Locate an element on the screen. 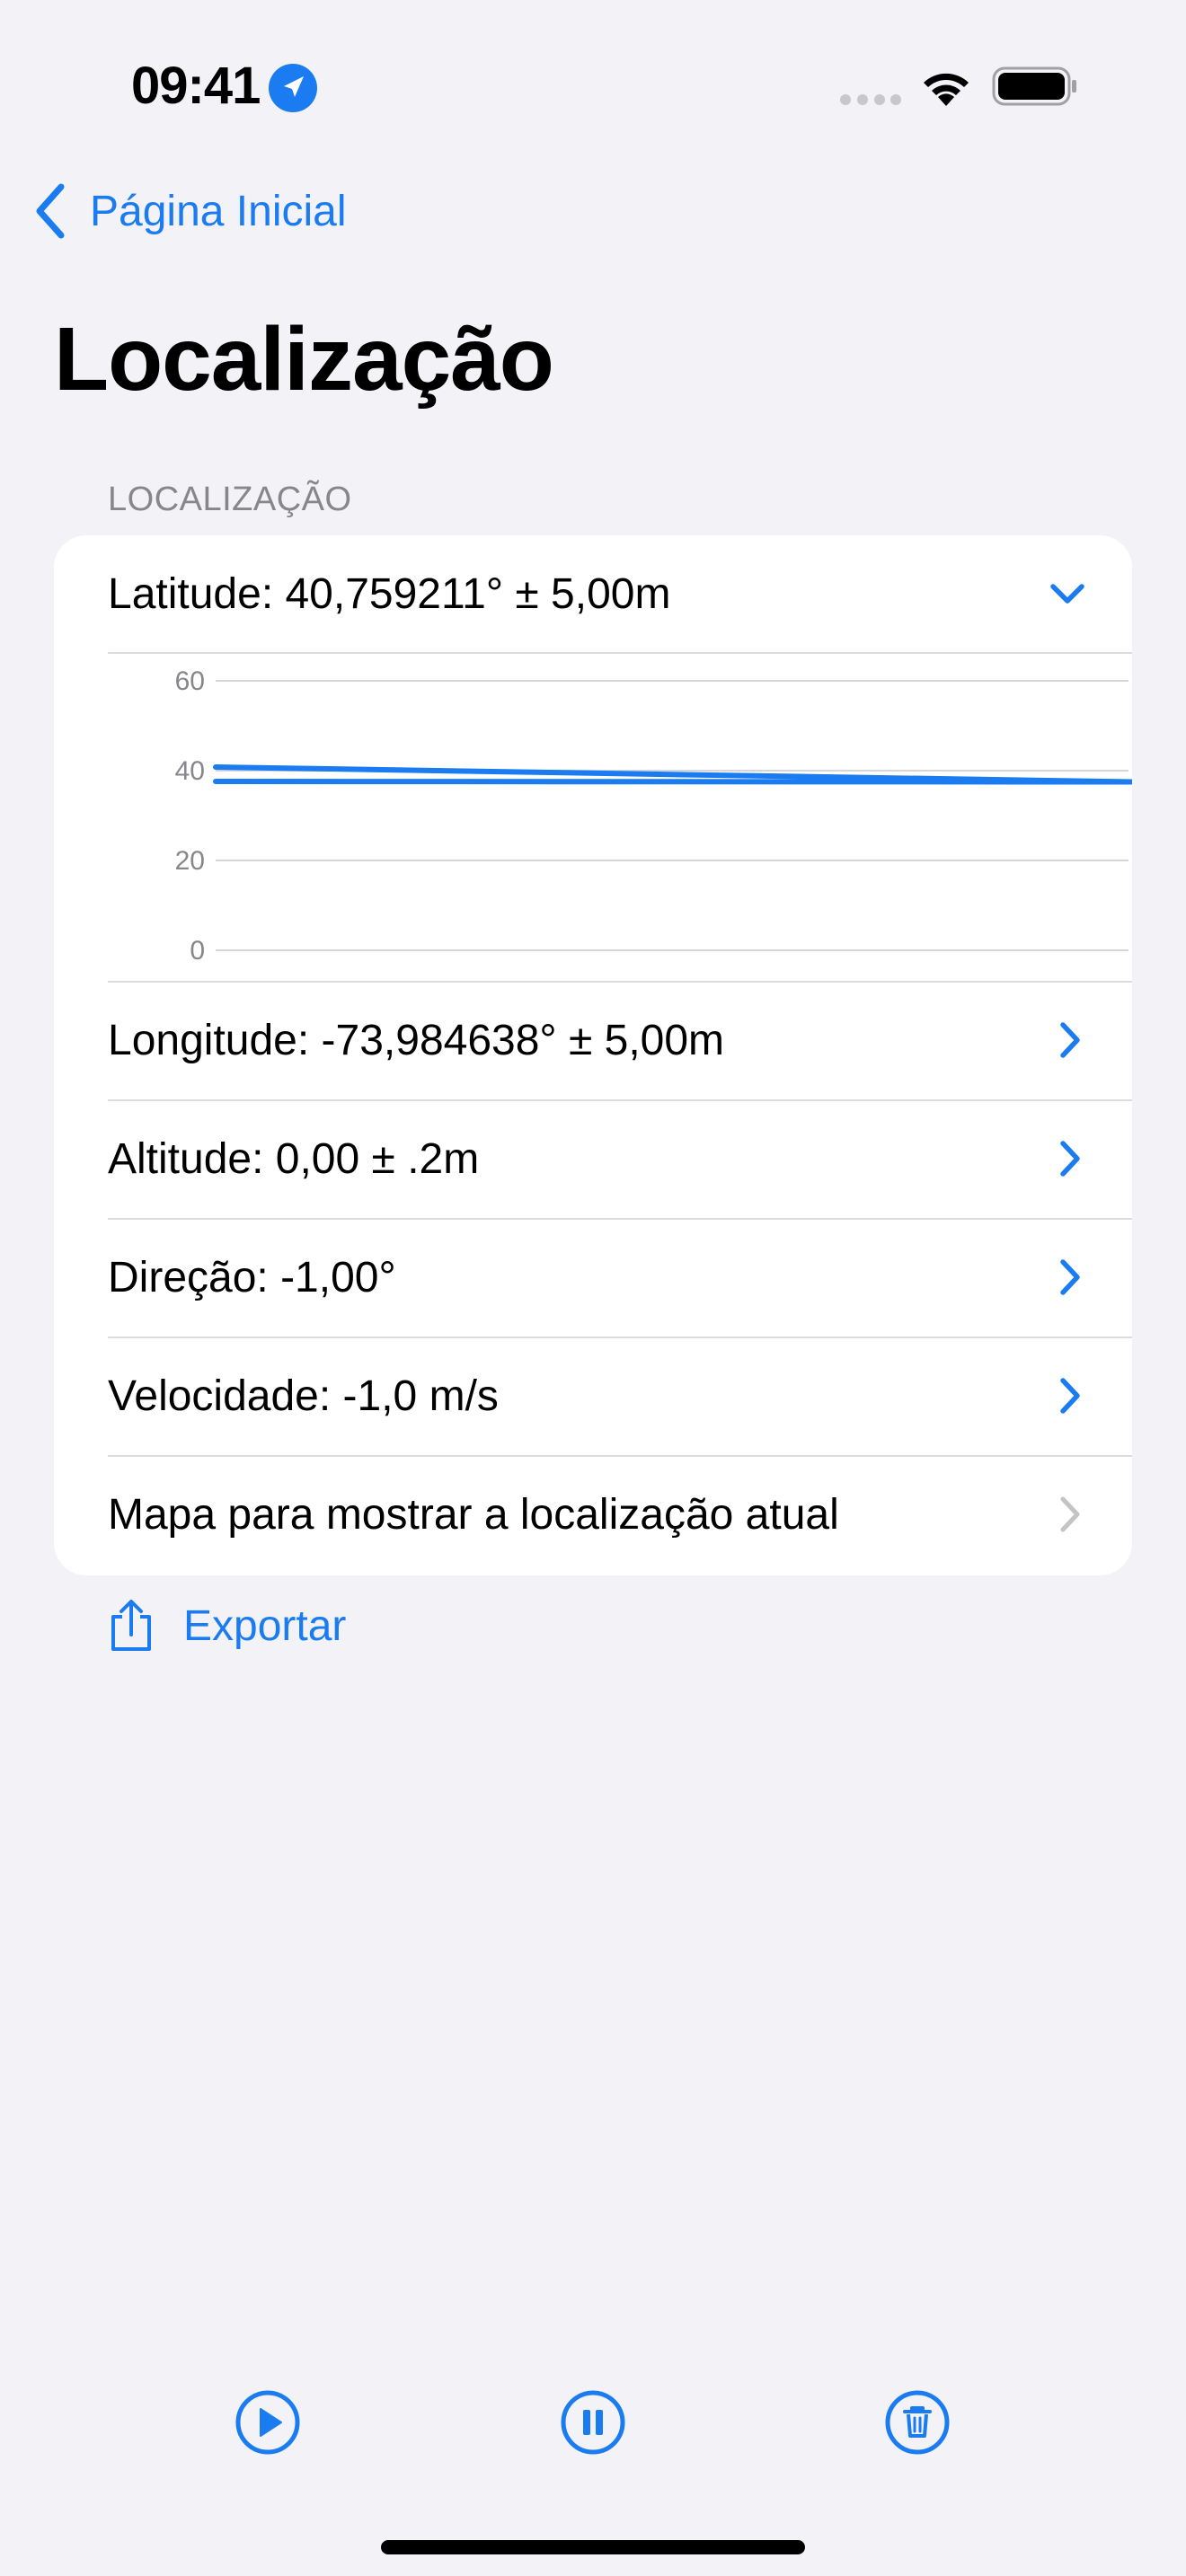  wifi-icon is located at coordinates (946, 89).